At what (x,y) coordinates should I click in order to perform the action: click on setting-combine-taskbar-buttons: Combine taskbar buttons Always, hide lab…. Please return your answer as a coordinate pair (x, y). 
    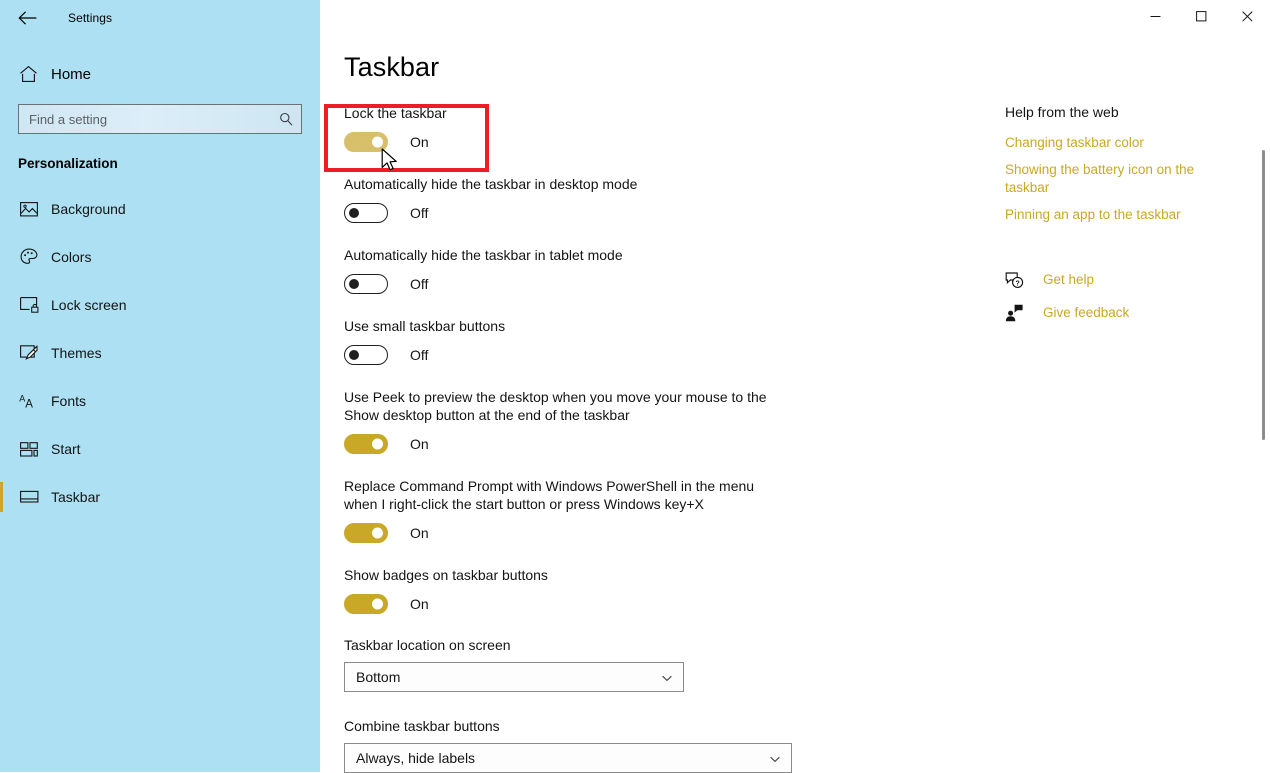
    Looking at the image, I should click on (674, 745).